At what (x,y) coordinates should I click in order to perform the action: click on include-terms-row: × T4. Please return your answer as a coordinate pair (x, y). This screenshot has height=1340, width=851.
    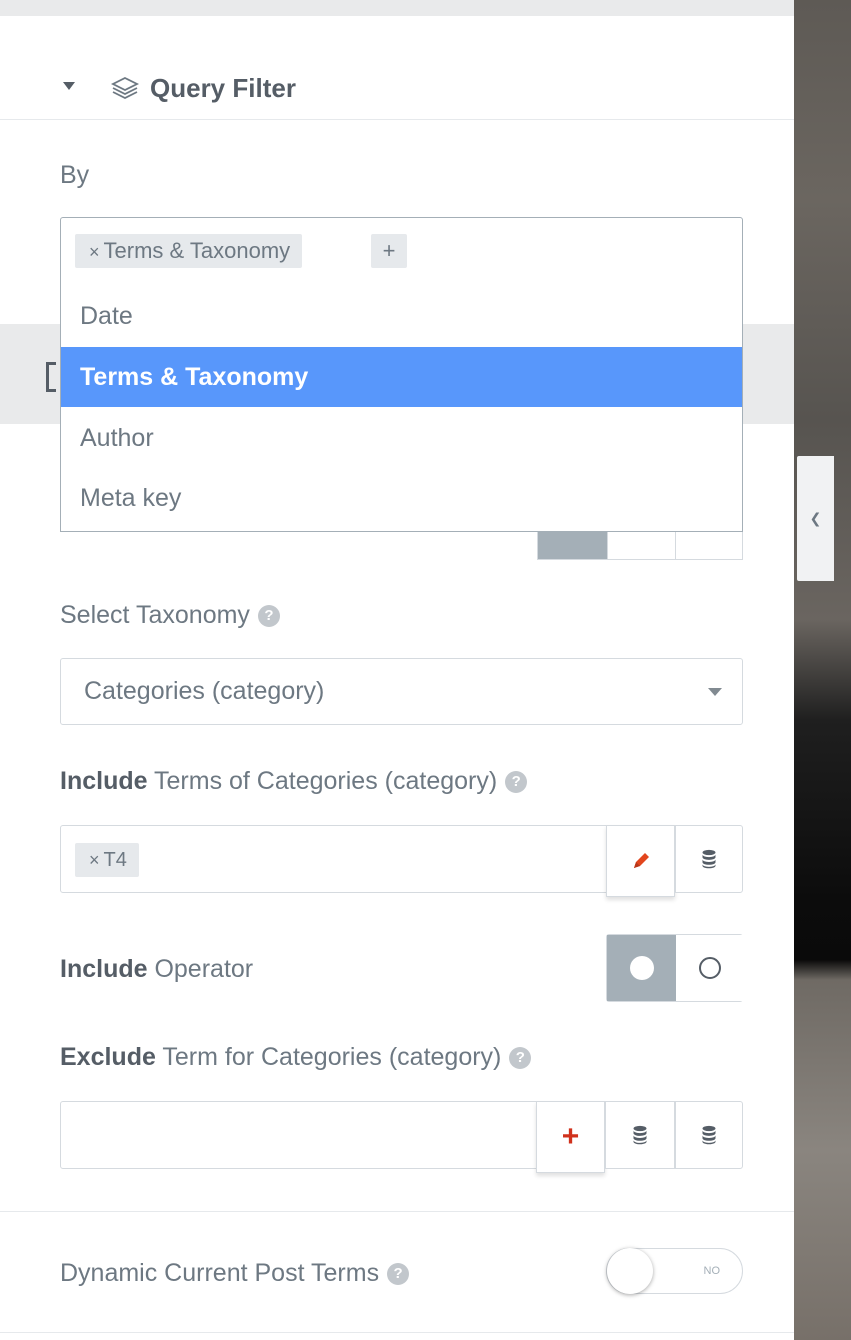
    Looking at the image, I should click on (401, 861).